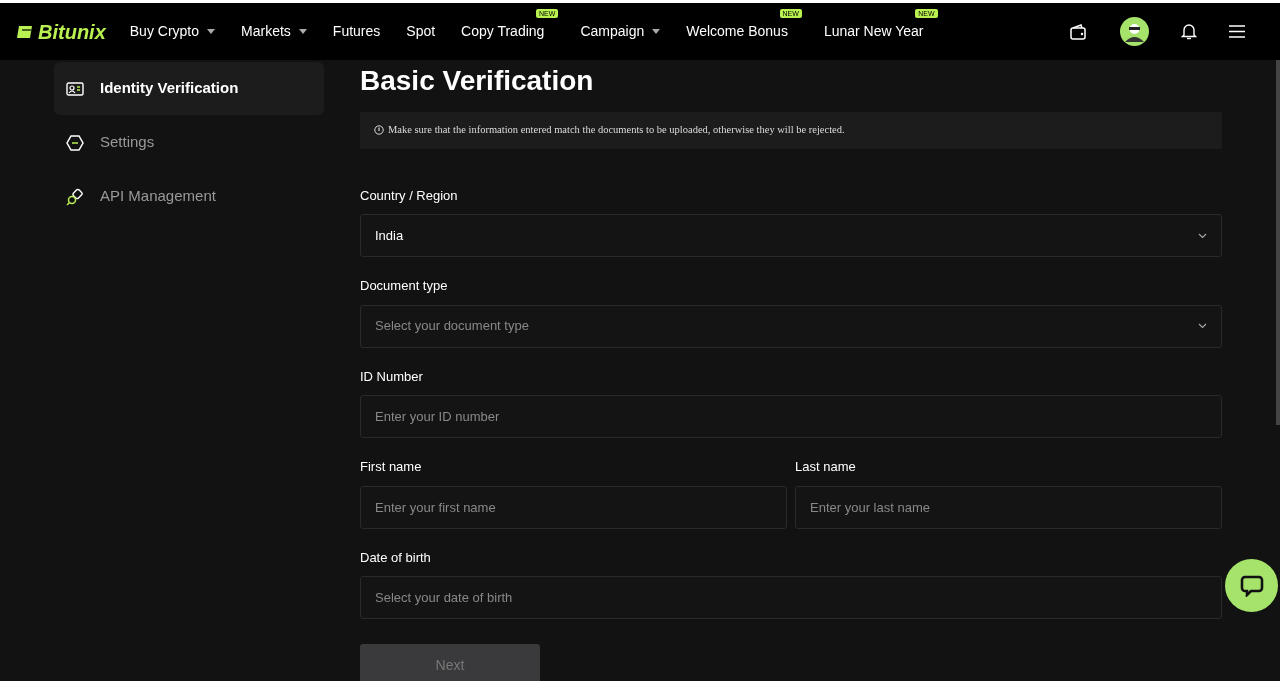  I want to click on nav-link: Futures, so click(356, 31).